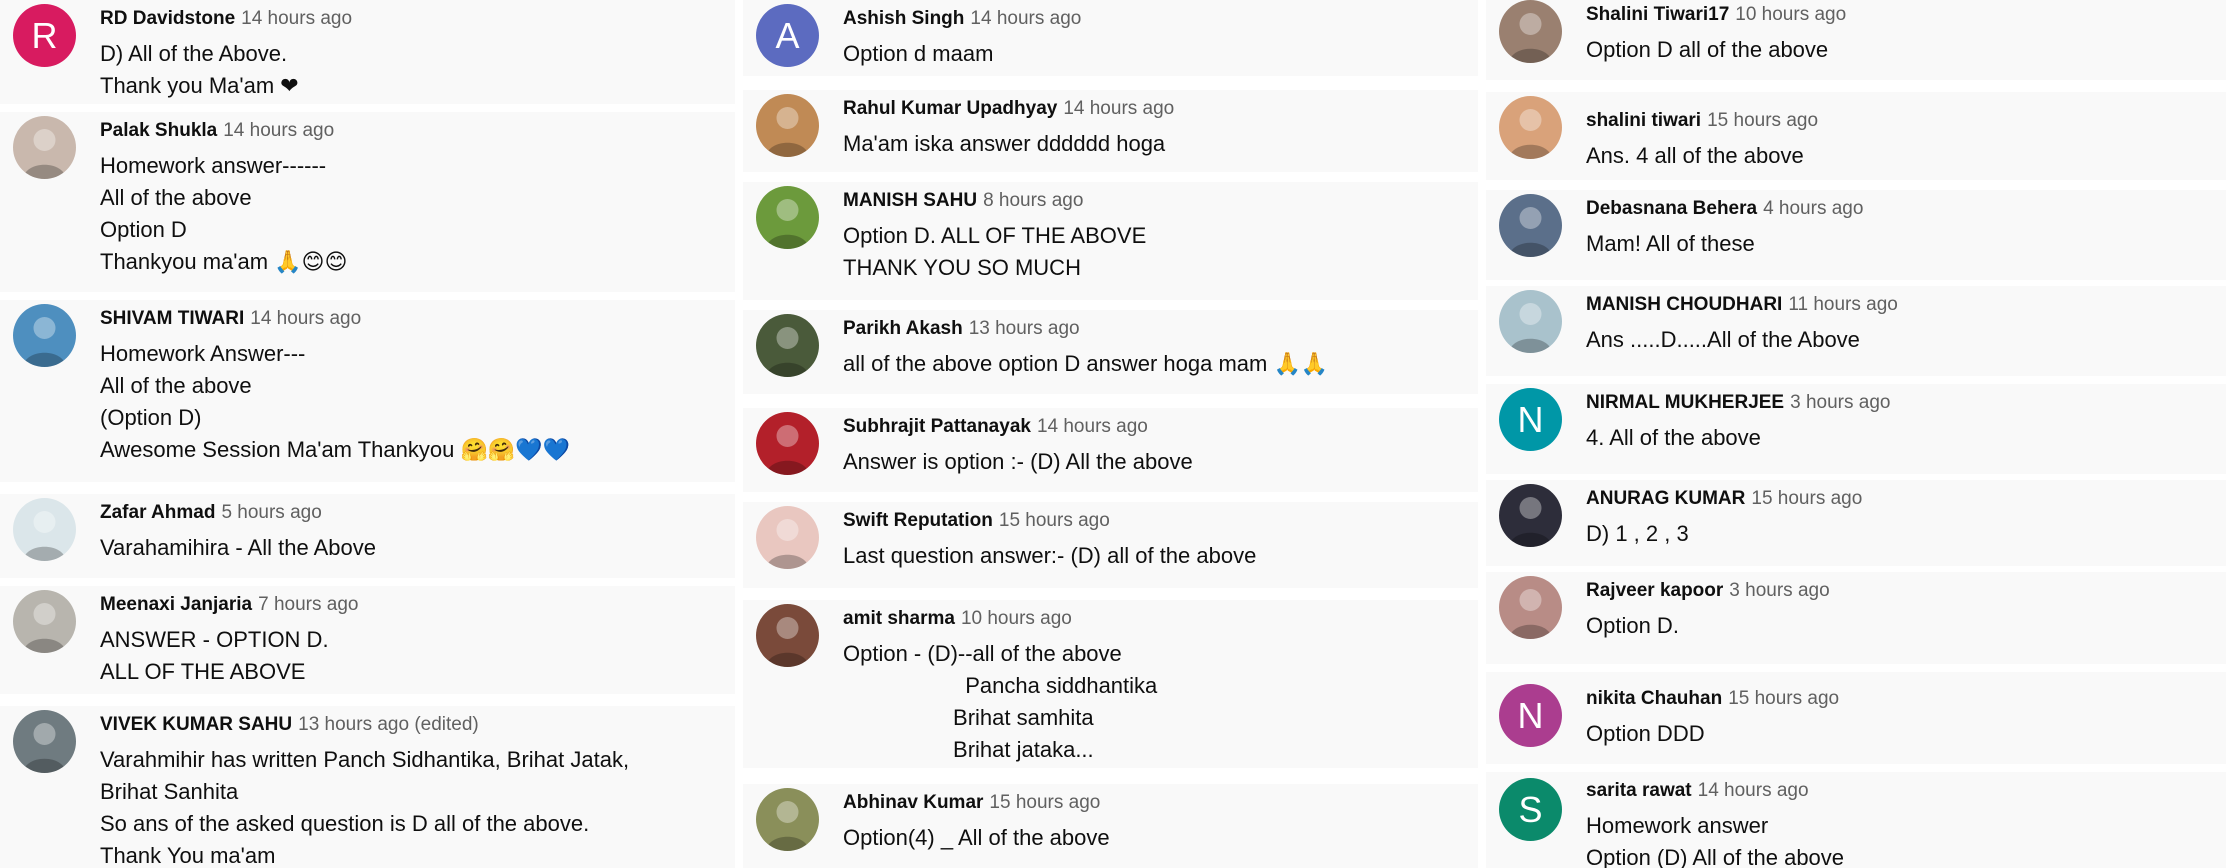 This screenshot has height=868, width=2226. I want to click on comment-line: Varahamihira - All the Above, so click(238, 547).